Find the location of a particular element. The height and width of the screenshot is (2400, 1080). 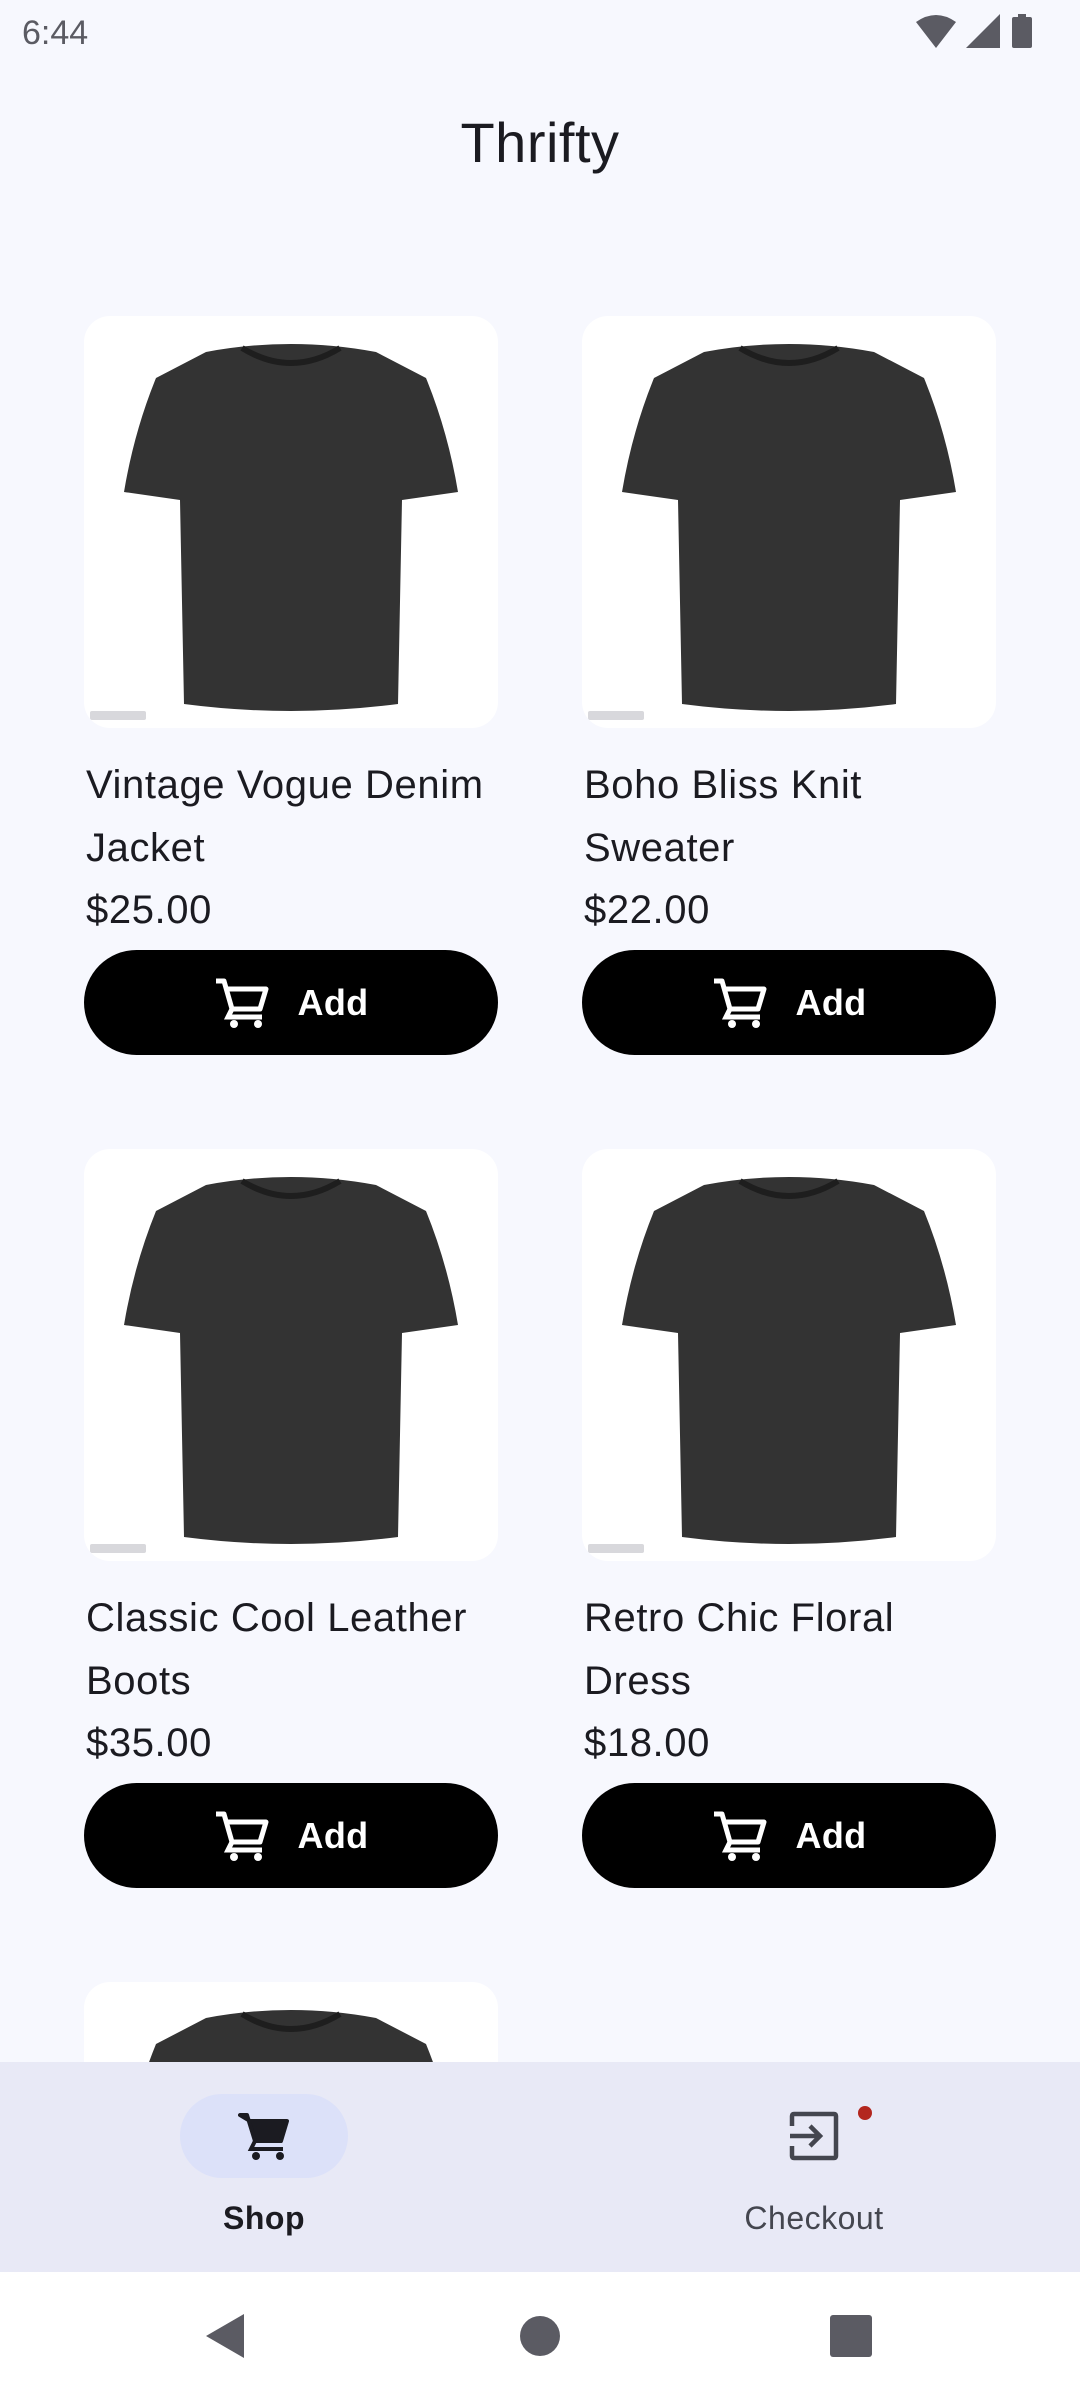

notification-badge is located at coordinates (865, 2113).